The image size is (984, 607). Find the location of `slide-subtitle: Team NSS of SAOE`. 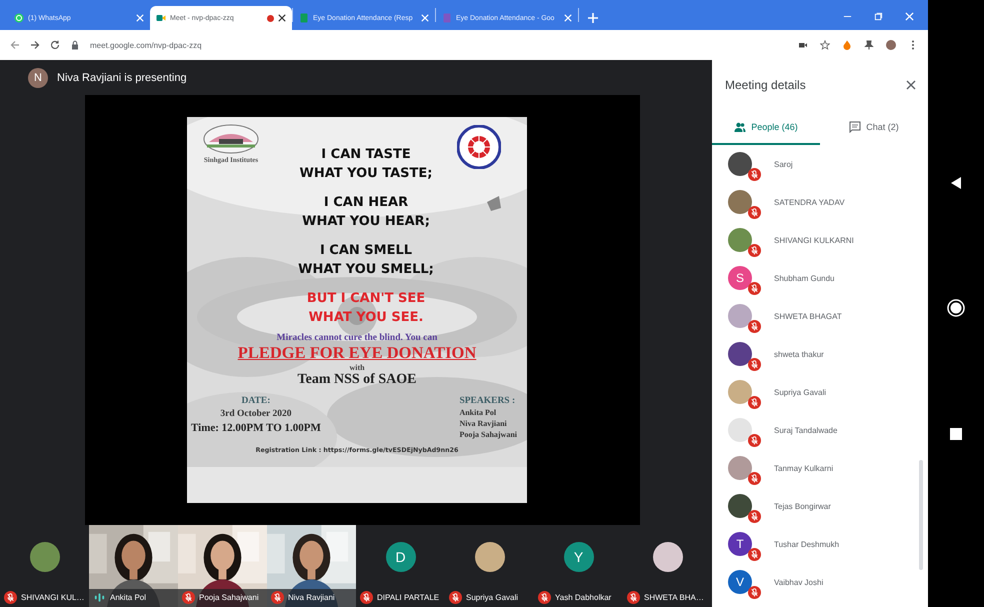

slide-subtitle: Team NSS of SAOE is located at coordinates (357, 380).